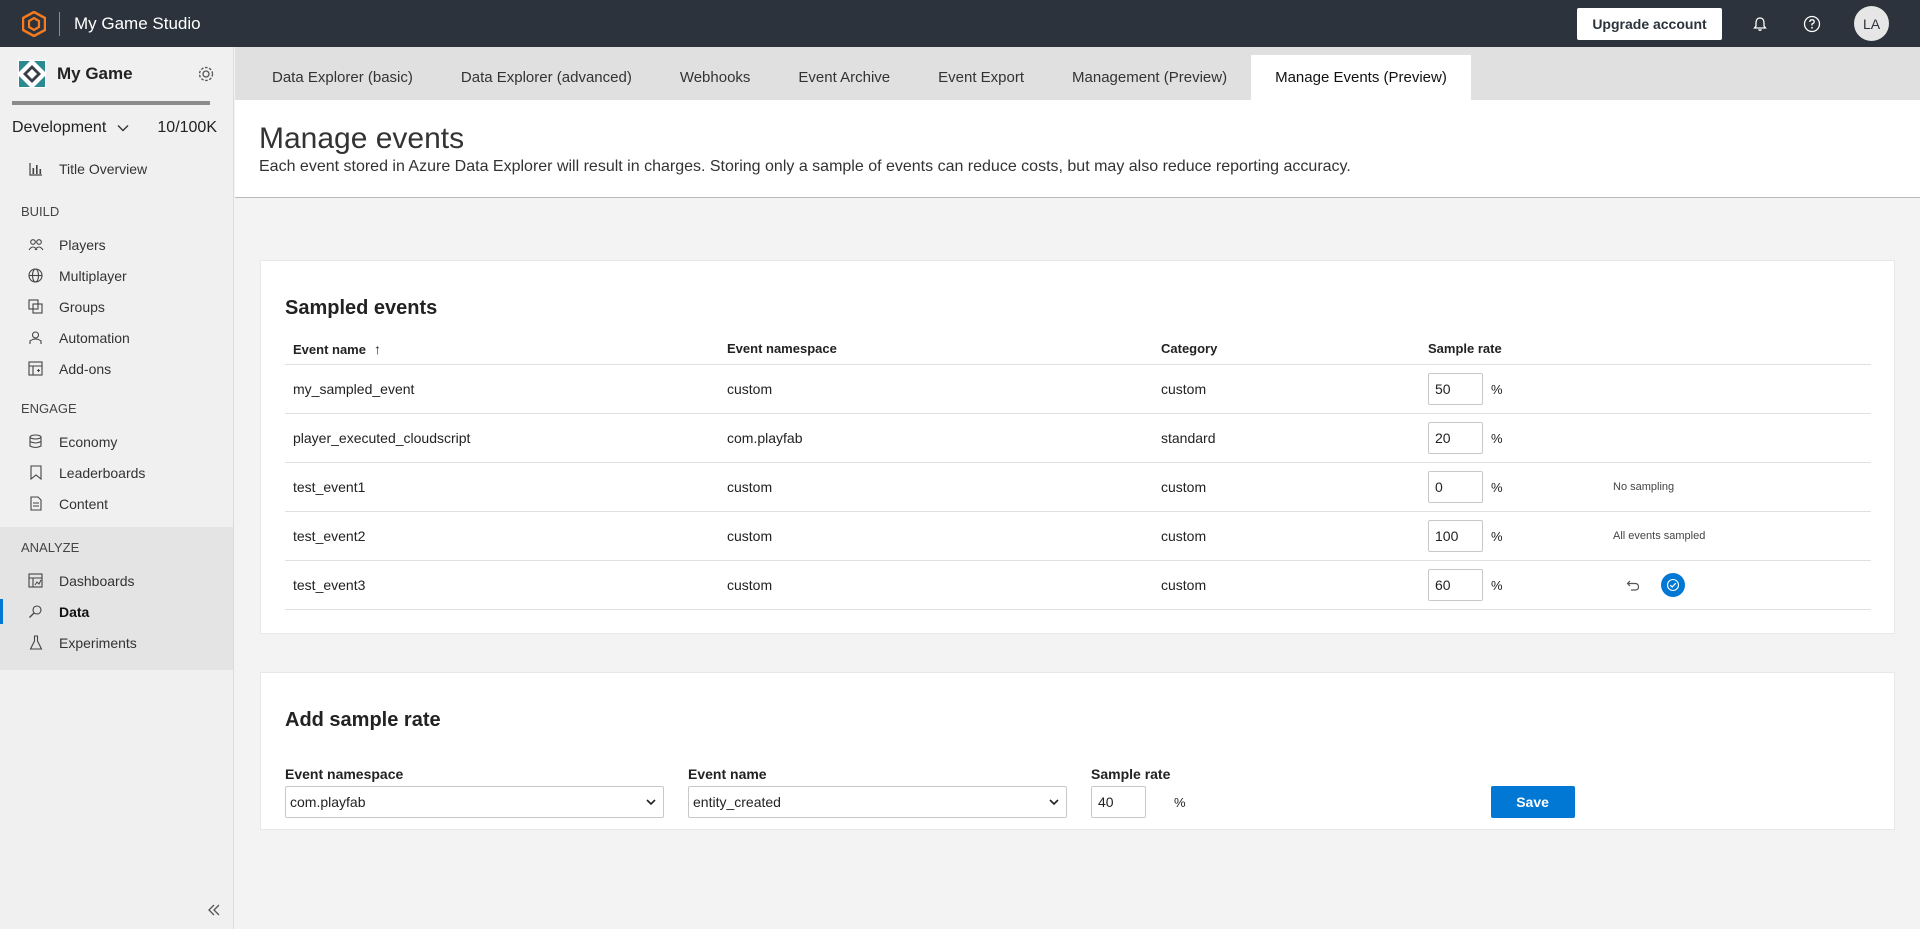  Describe the element at coordinates (206, 74) in the screenshot. I see `gear-icon` at that location.